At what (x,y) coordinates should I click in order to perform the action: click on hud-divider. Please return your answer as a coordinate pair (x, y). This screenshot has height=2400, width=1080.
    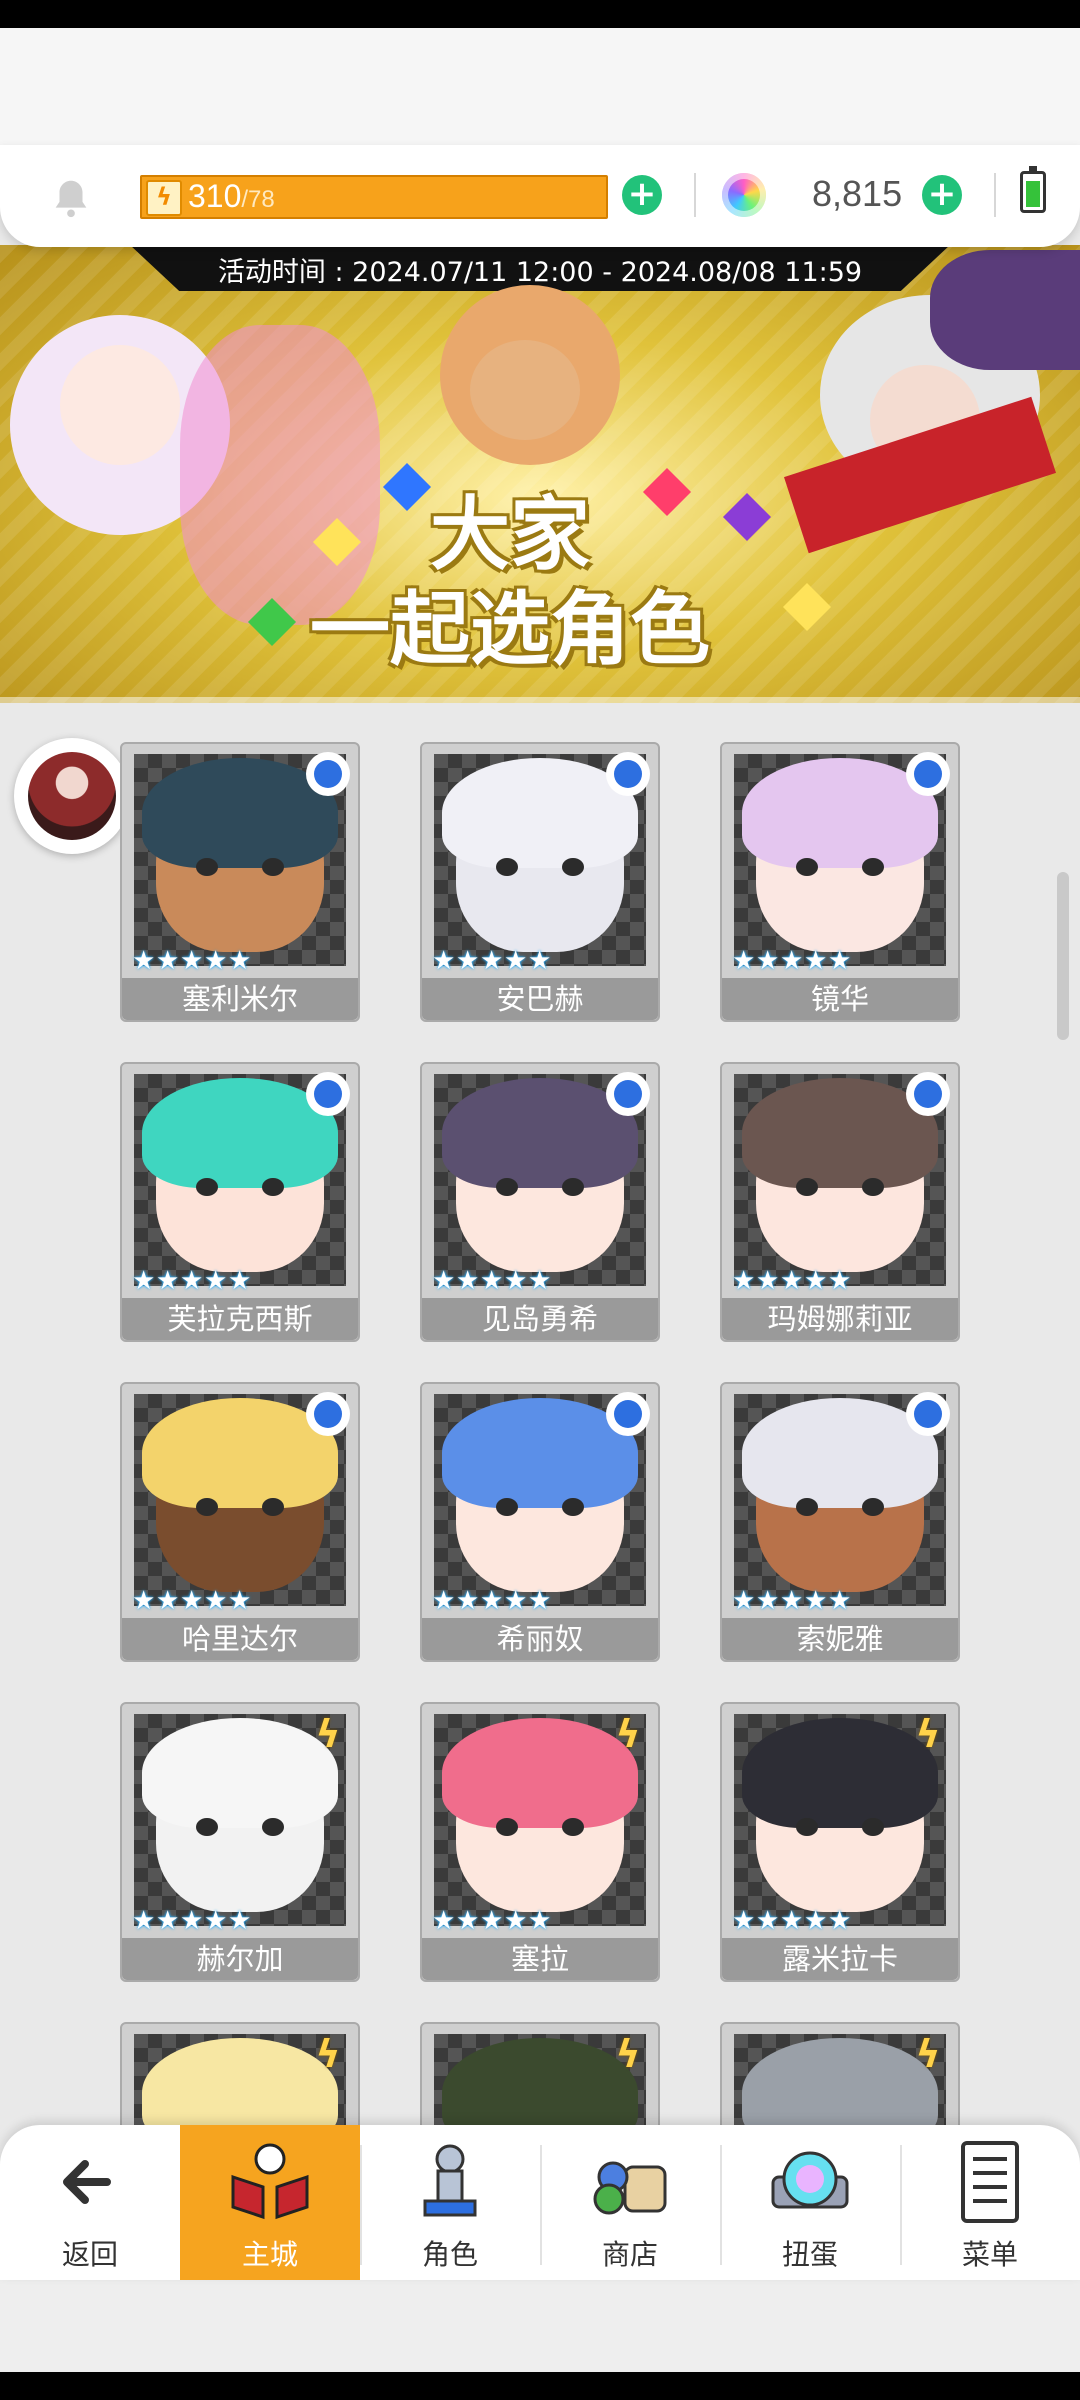
    Looking at the image, I should click on (995, 195).